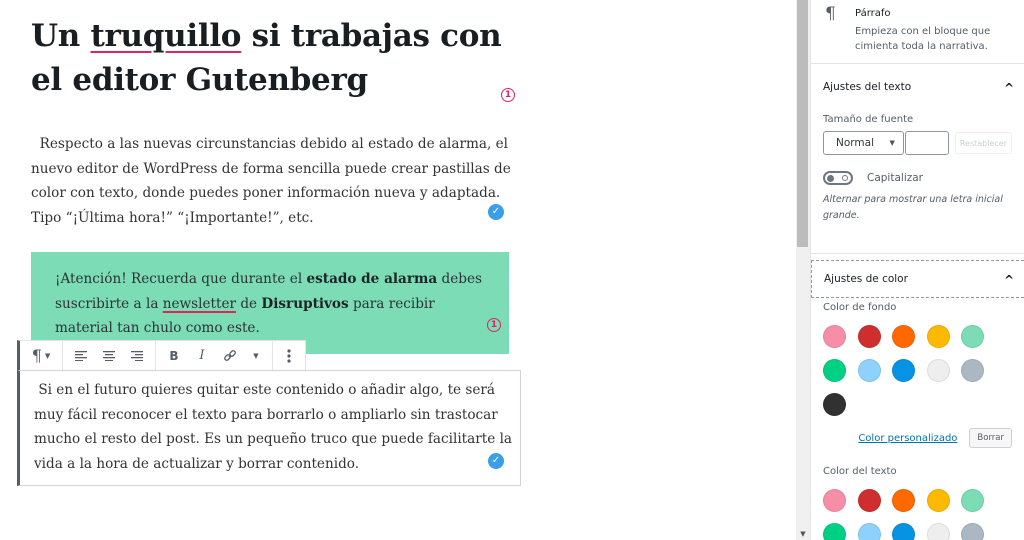  Describe the element at coordinates (249, 303) in the screenshot. I see `text-run: de` at that location.